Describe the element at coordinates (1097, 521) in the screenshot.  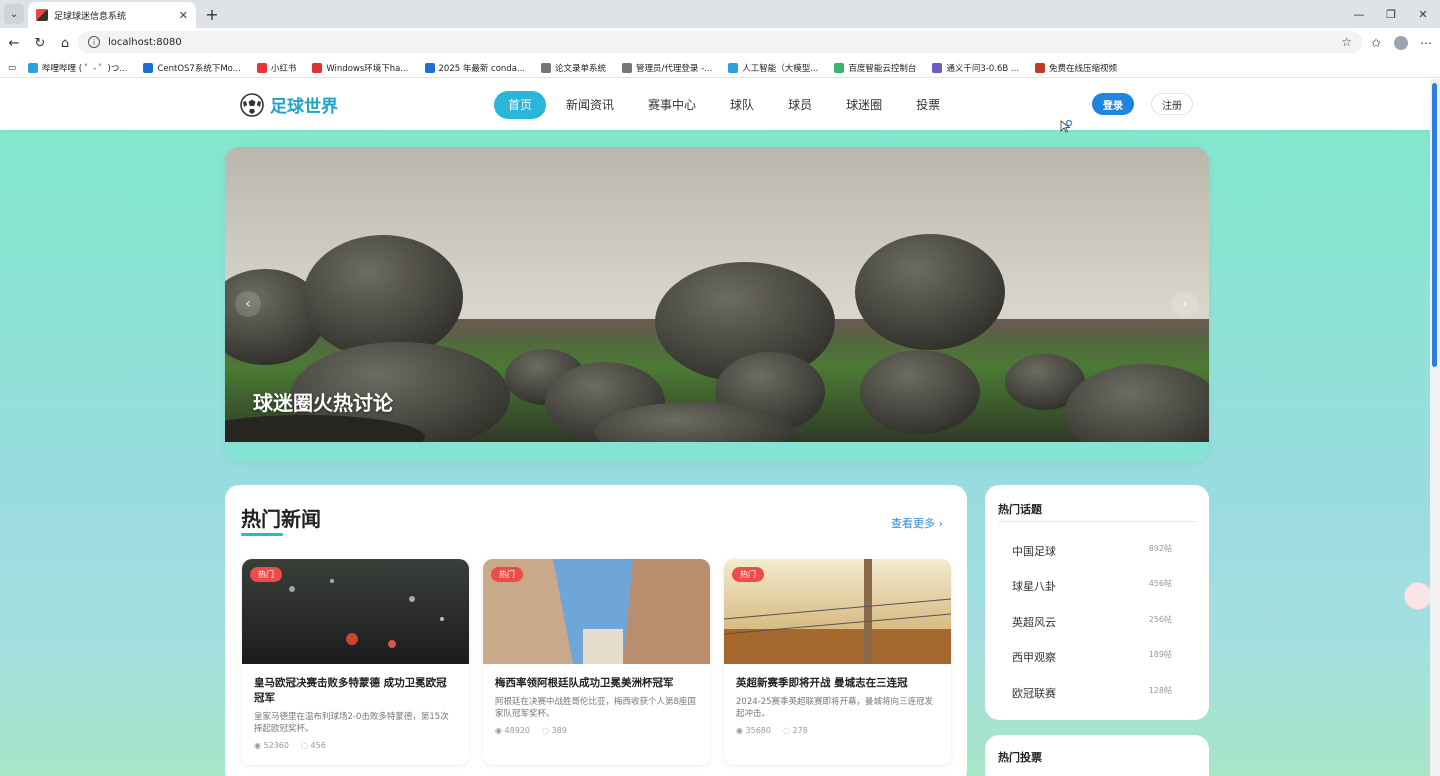
I see `divider` at that location.